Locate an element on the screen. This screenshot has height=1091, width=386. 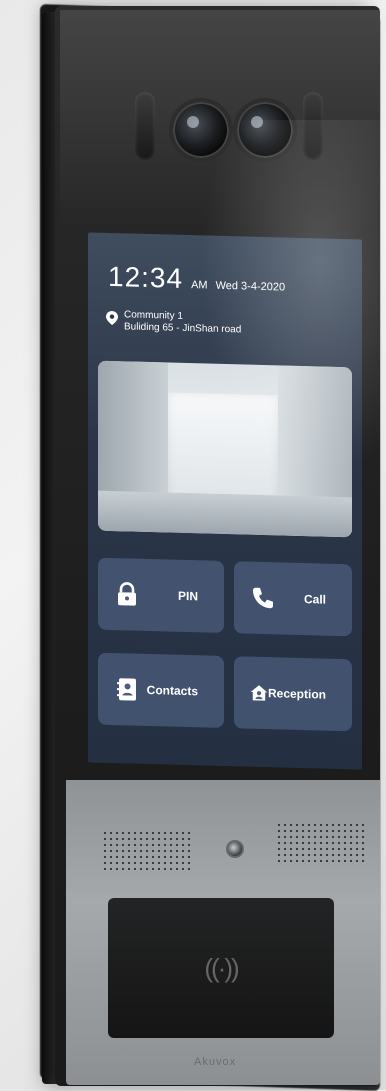
camera-preview is located at coordinates (225, 449).